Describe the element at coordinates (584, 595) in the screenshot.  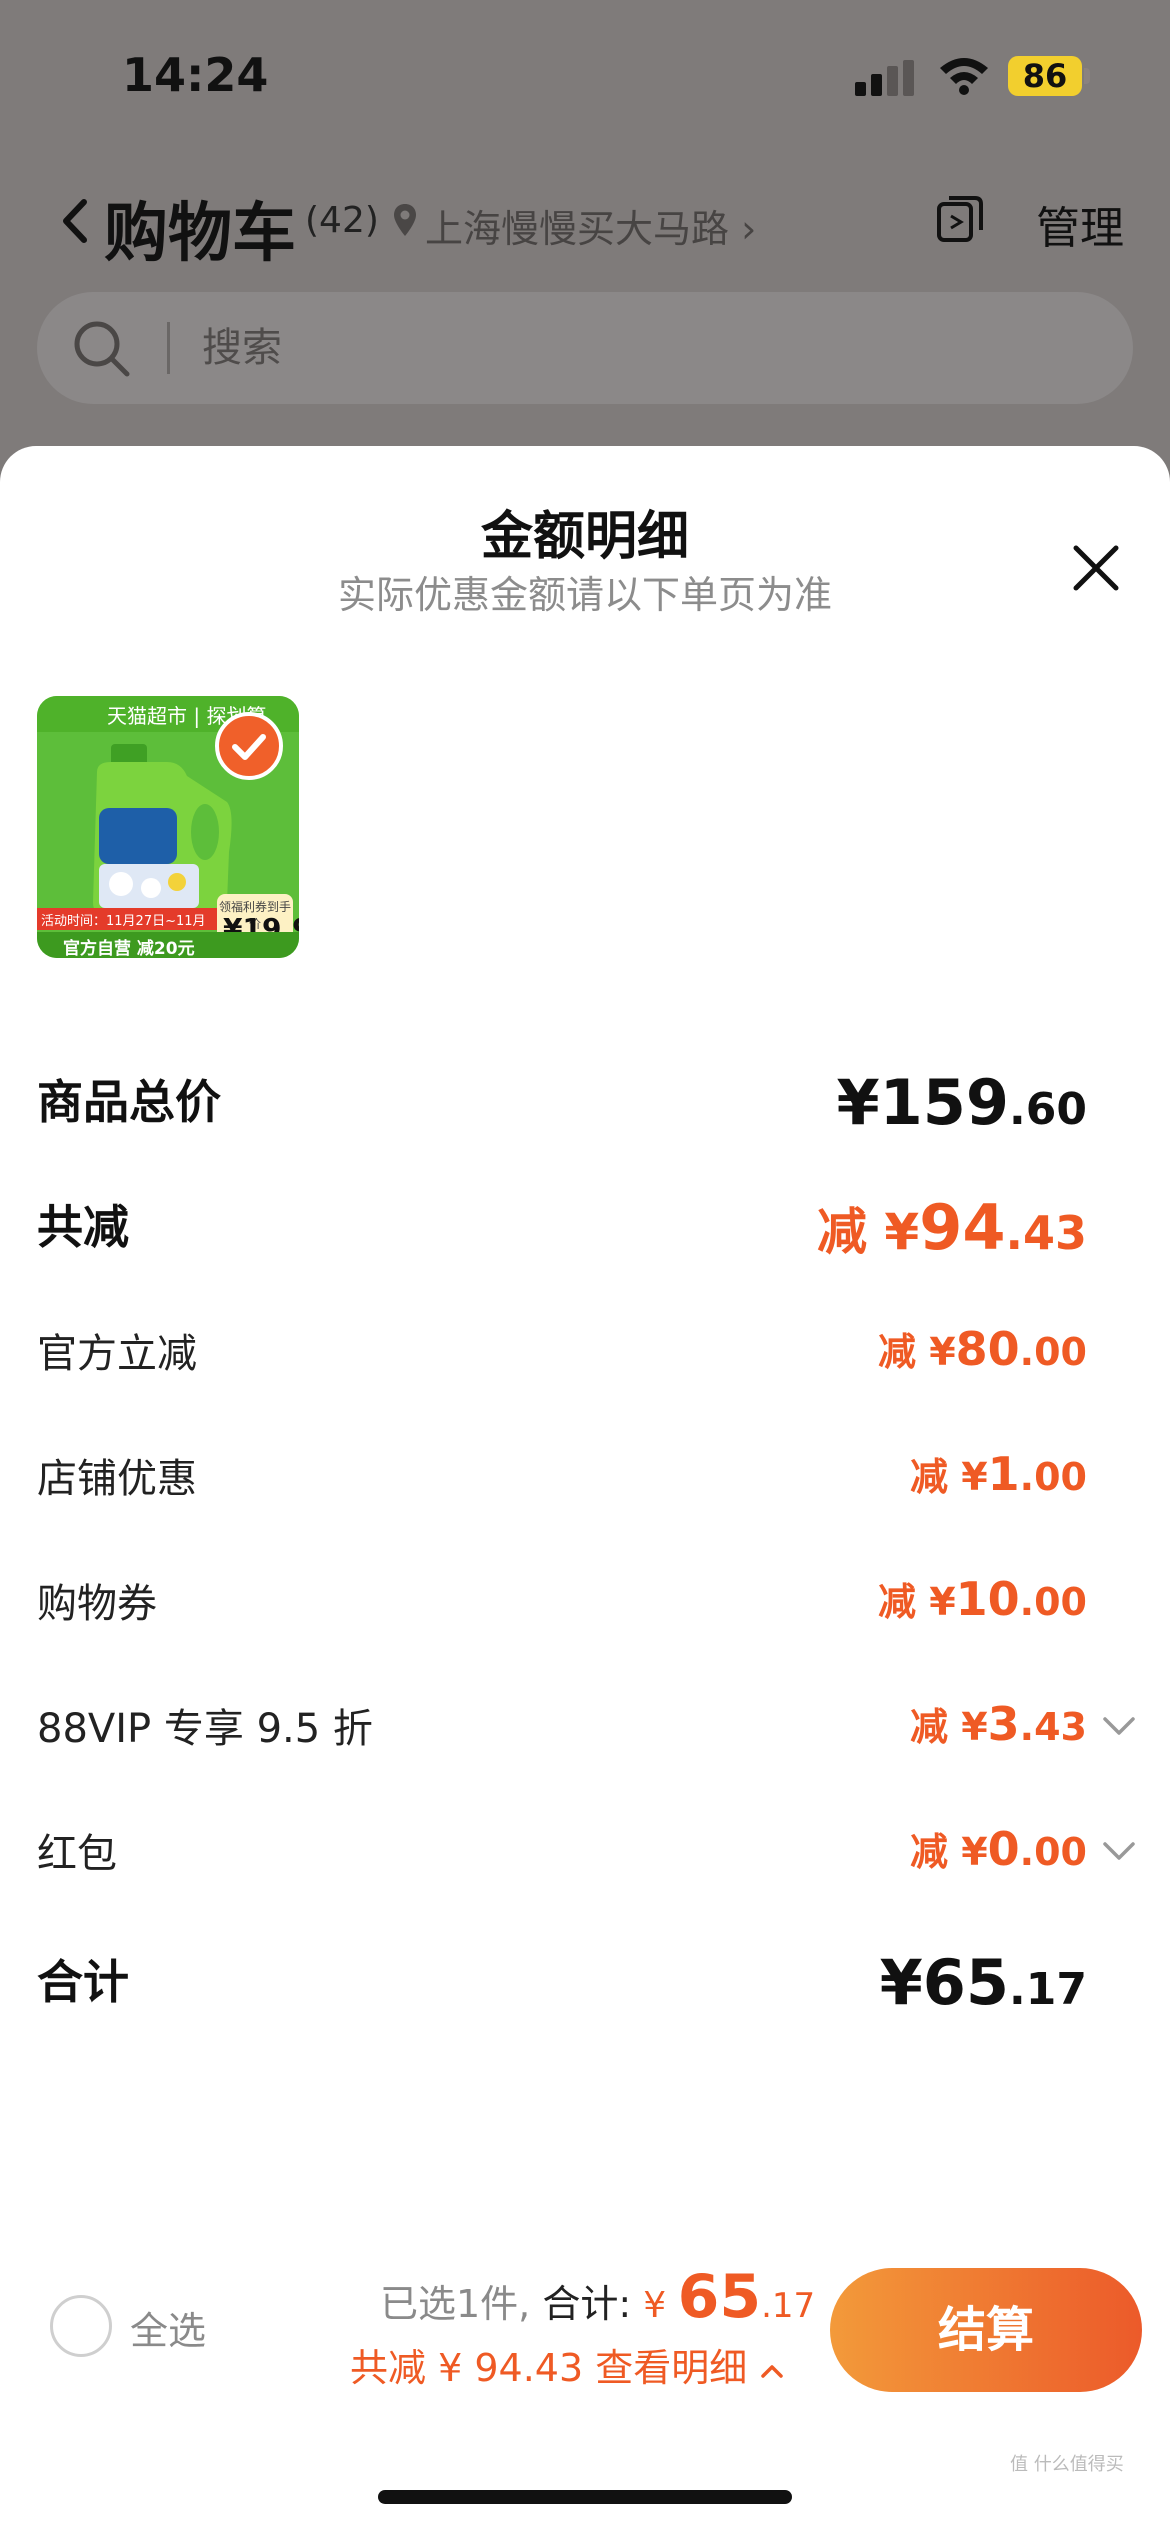
I see `sheet-subtitle: 实际优惠金额请以下单页为准` at that location.